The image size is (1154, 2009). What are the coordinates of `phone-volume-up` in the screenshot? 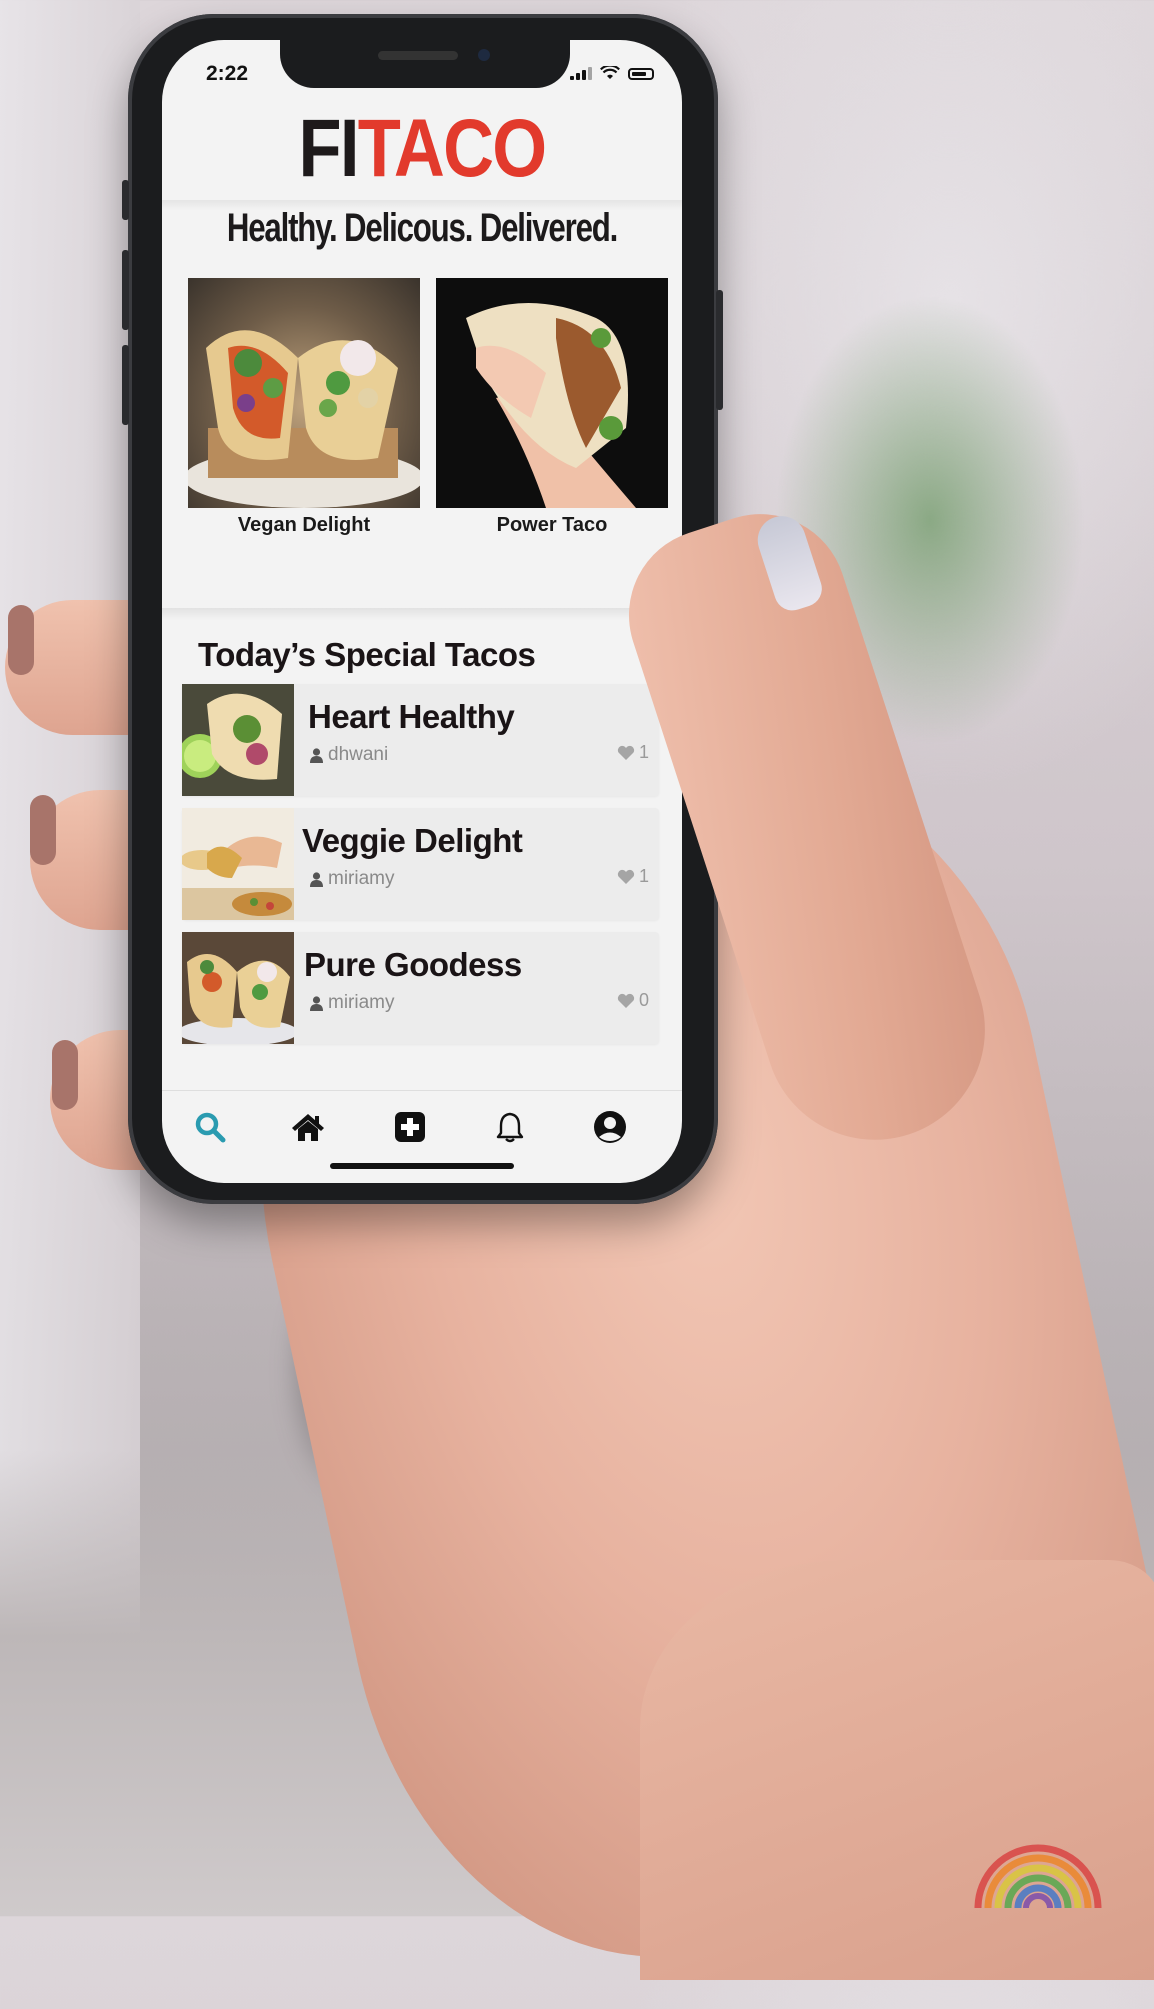 It's located at (125, 290).